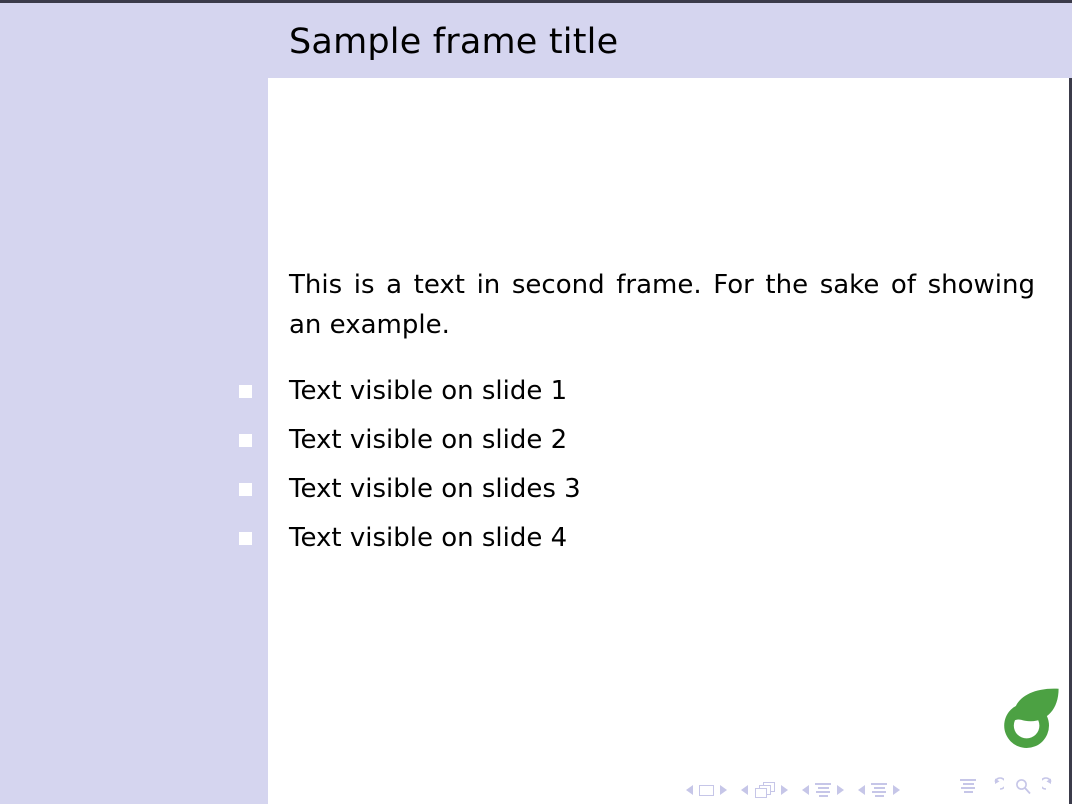 This screenshot has height=804, width=1072. What do you see at coordinates (637, 391) in the screenshot?
I see `list-item: Text visible on slide 1` at bounding box center [637, 391].